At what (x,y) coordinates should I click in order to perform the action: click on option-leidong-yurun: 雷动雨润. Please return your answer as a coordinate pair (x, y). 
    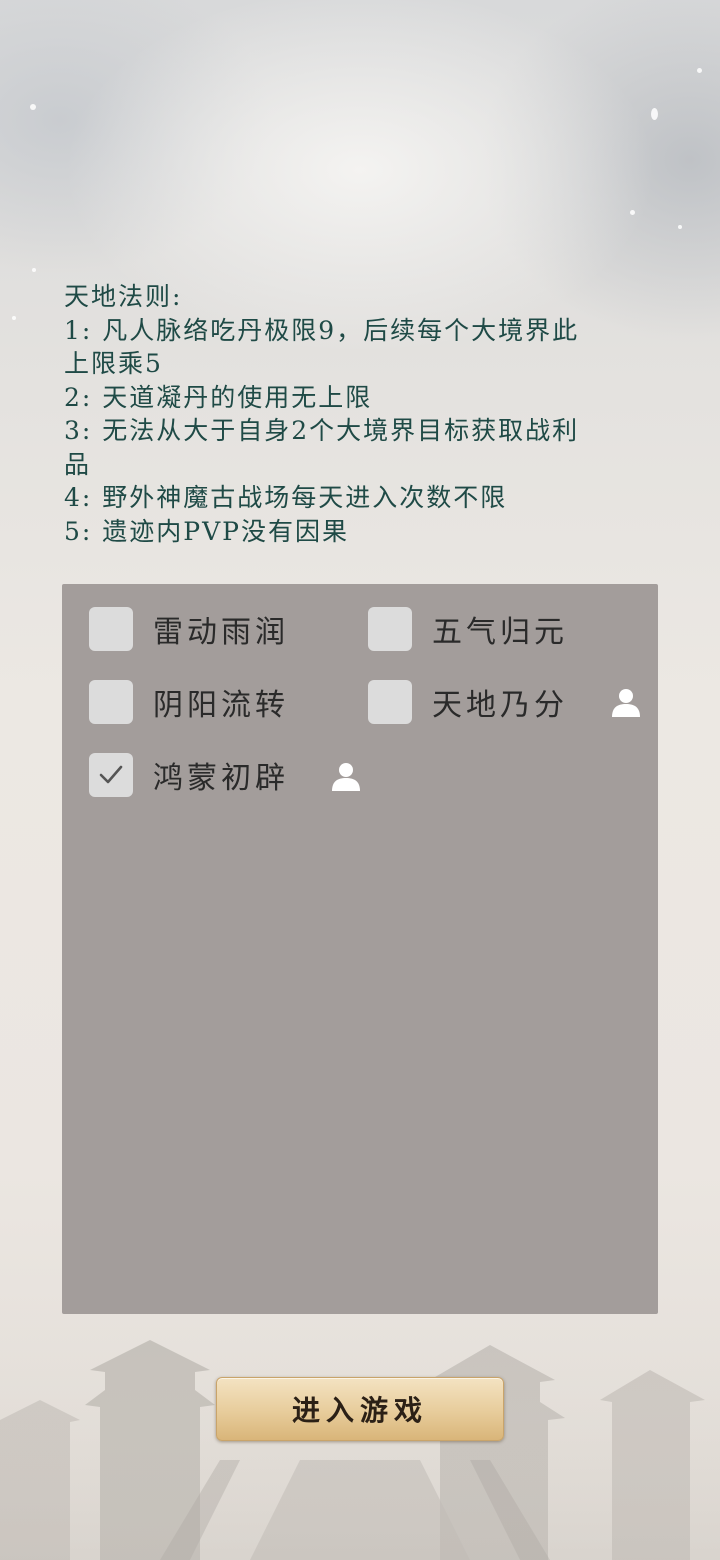
    Looking at the image, I should click on (189, 629).